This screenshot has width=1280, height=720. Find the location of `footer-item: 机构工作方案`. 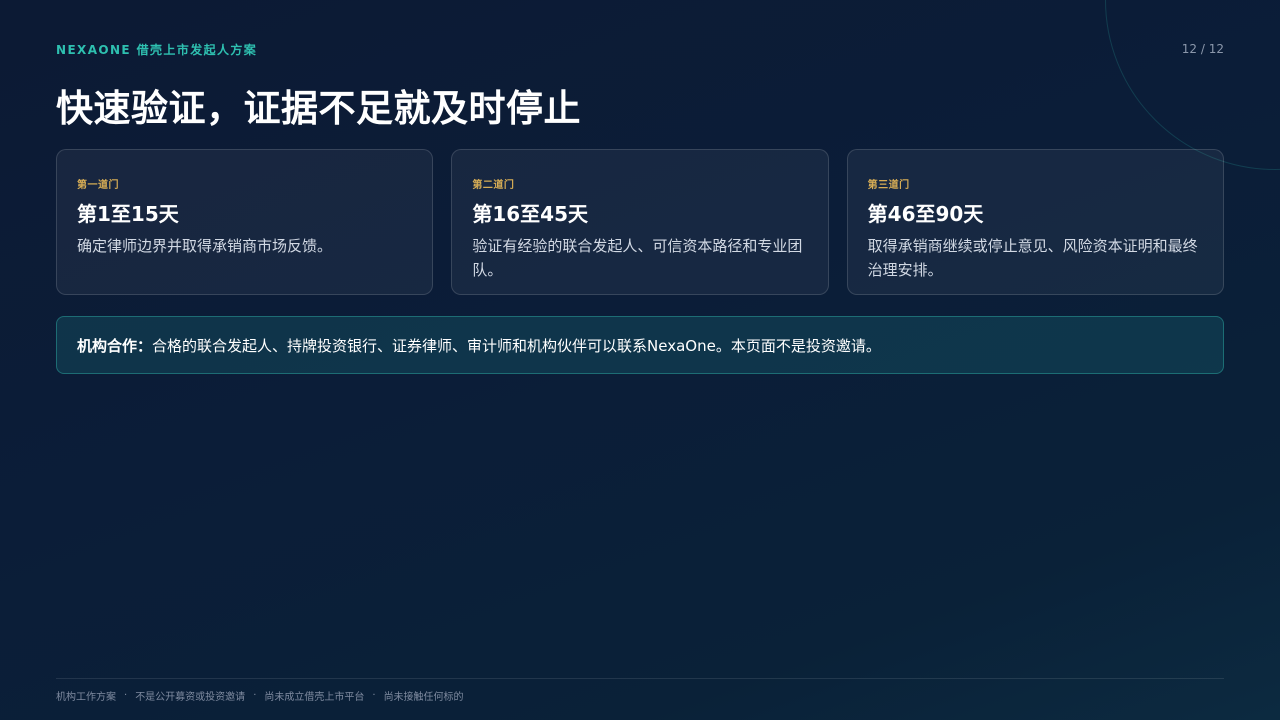

footer-item: 机构工作方案 is located at coordinates (86, 697).